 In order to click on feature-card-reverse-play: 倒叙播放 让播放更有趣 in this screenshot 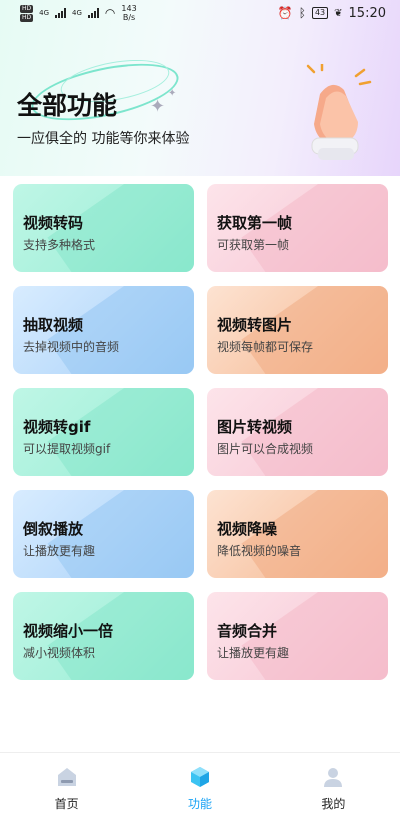, I will do `click(103, 534)`.